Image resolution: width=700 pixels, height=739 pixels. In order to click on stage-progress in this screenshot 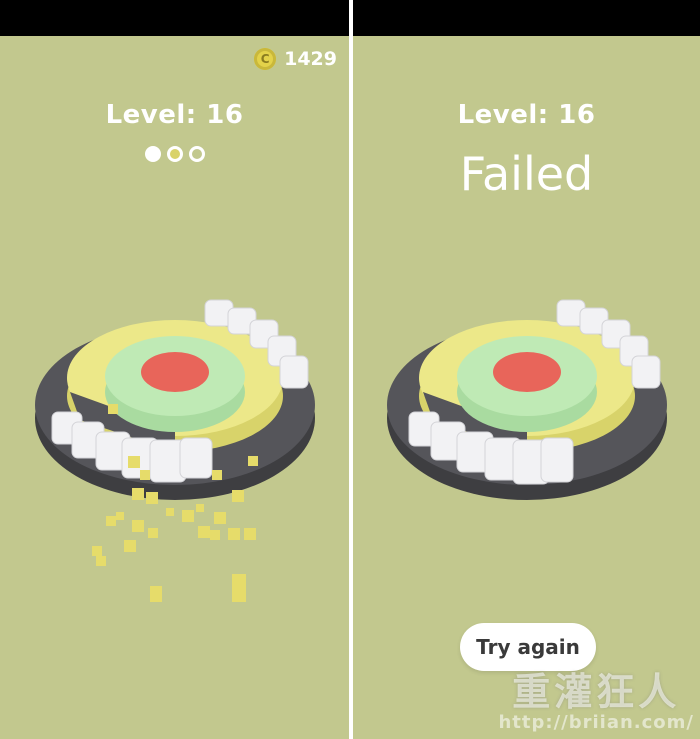, I will do `click(174, 154)`.